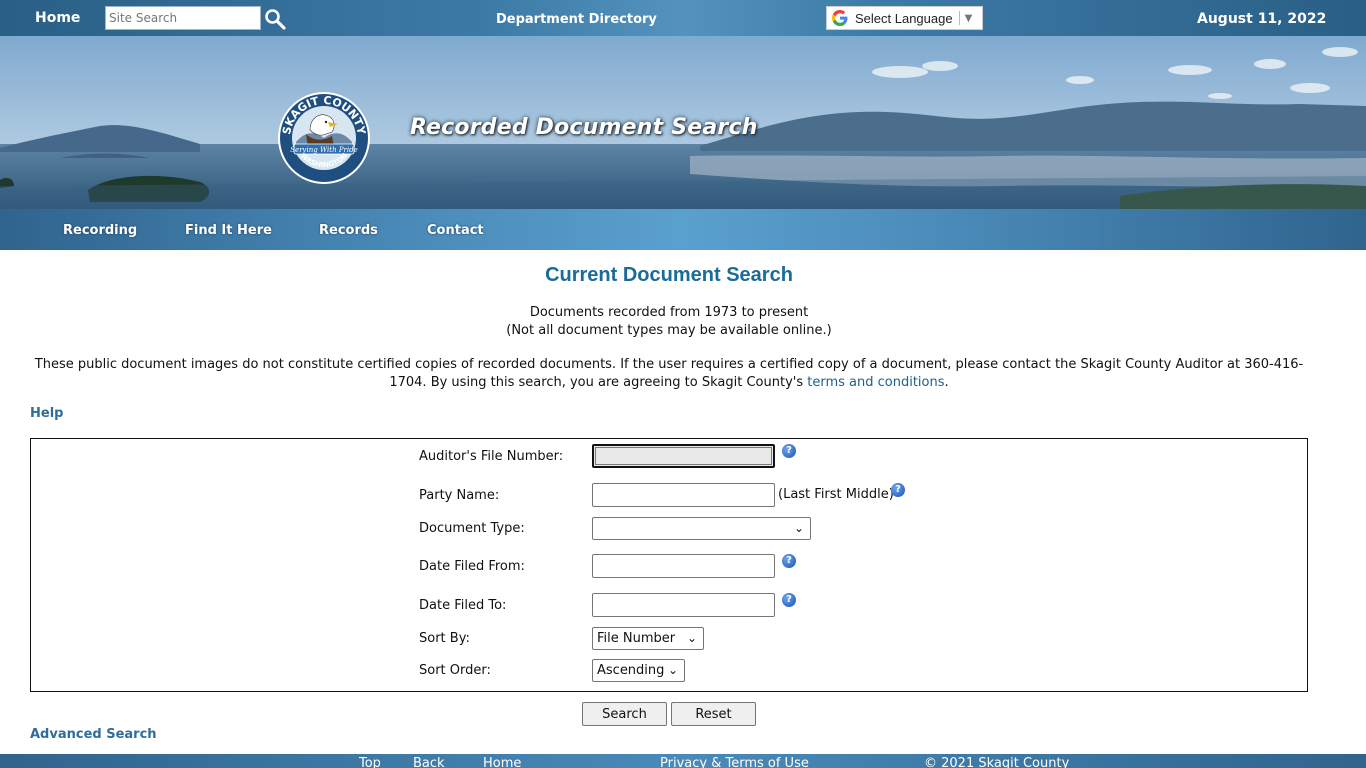 The image size is (1366, 768). Describe the element at coordinates (228, 230) in the screenshot. I see `nav-item-find-it-here: Find It Here` at that location.